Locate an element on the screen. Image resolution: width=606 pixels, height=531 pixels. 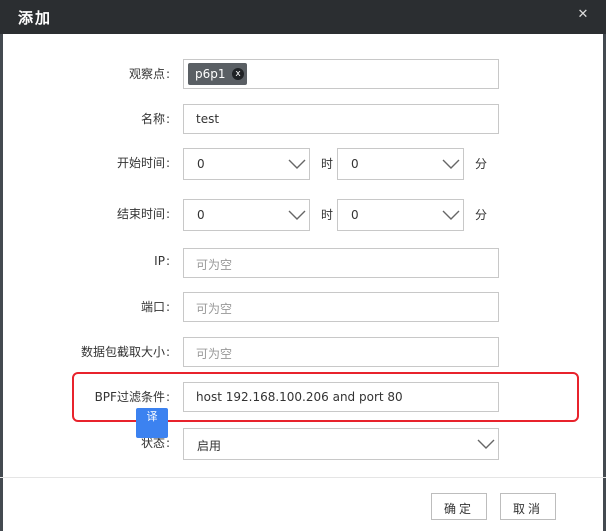
start-minute-select: 0 is located at coordinates (400, 164).